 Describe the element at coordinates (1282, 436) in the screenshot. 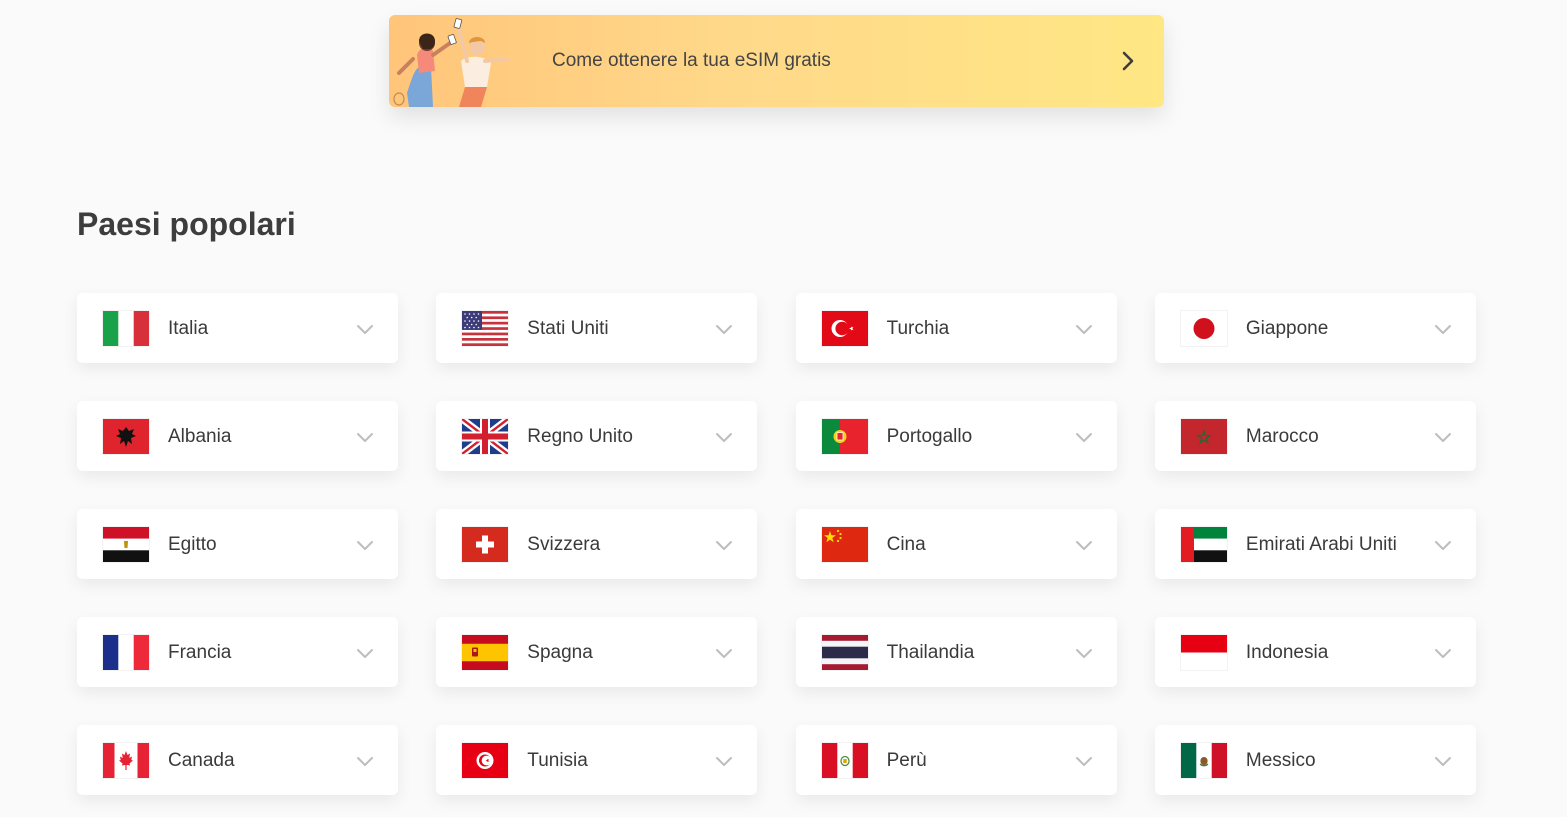

I see `country-name: Marocco` at that location.